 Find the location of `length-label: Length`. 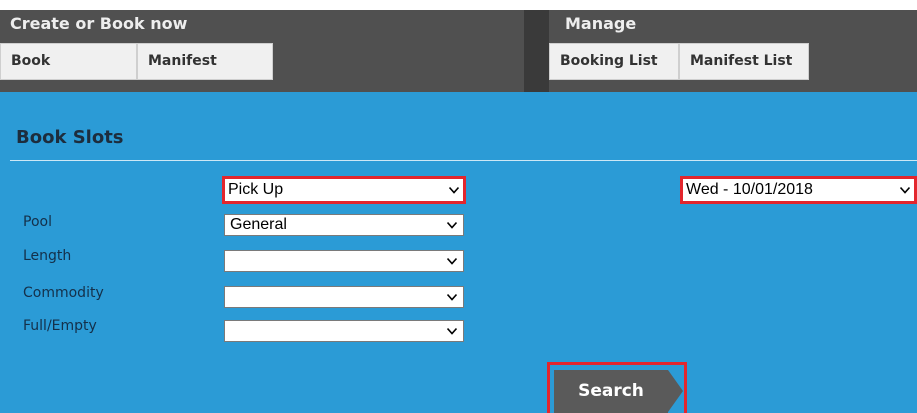

length-label: Length is located at coordinates (47, 256).